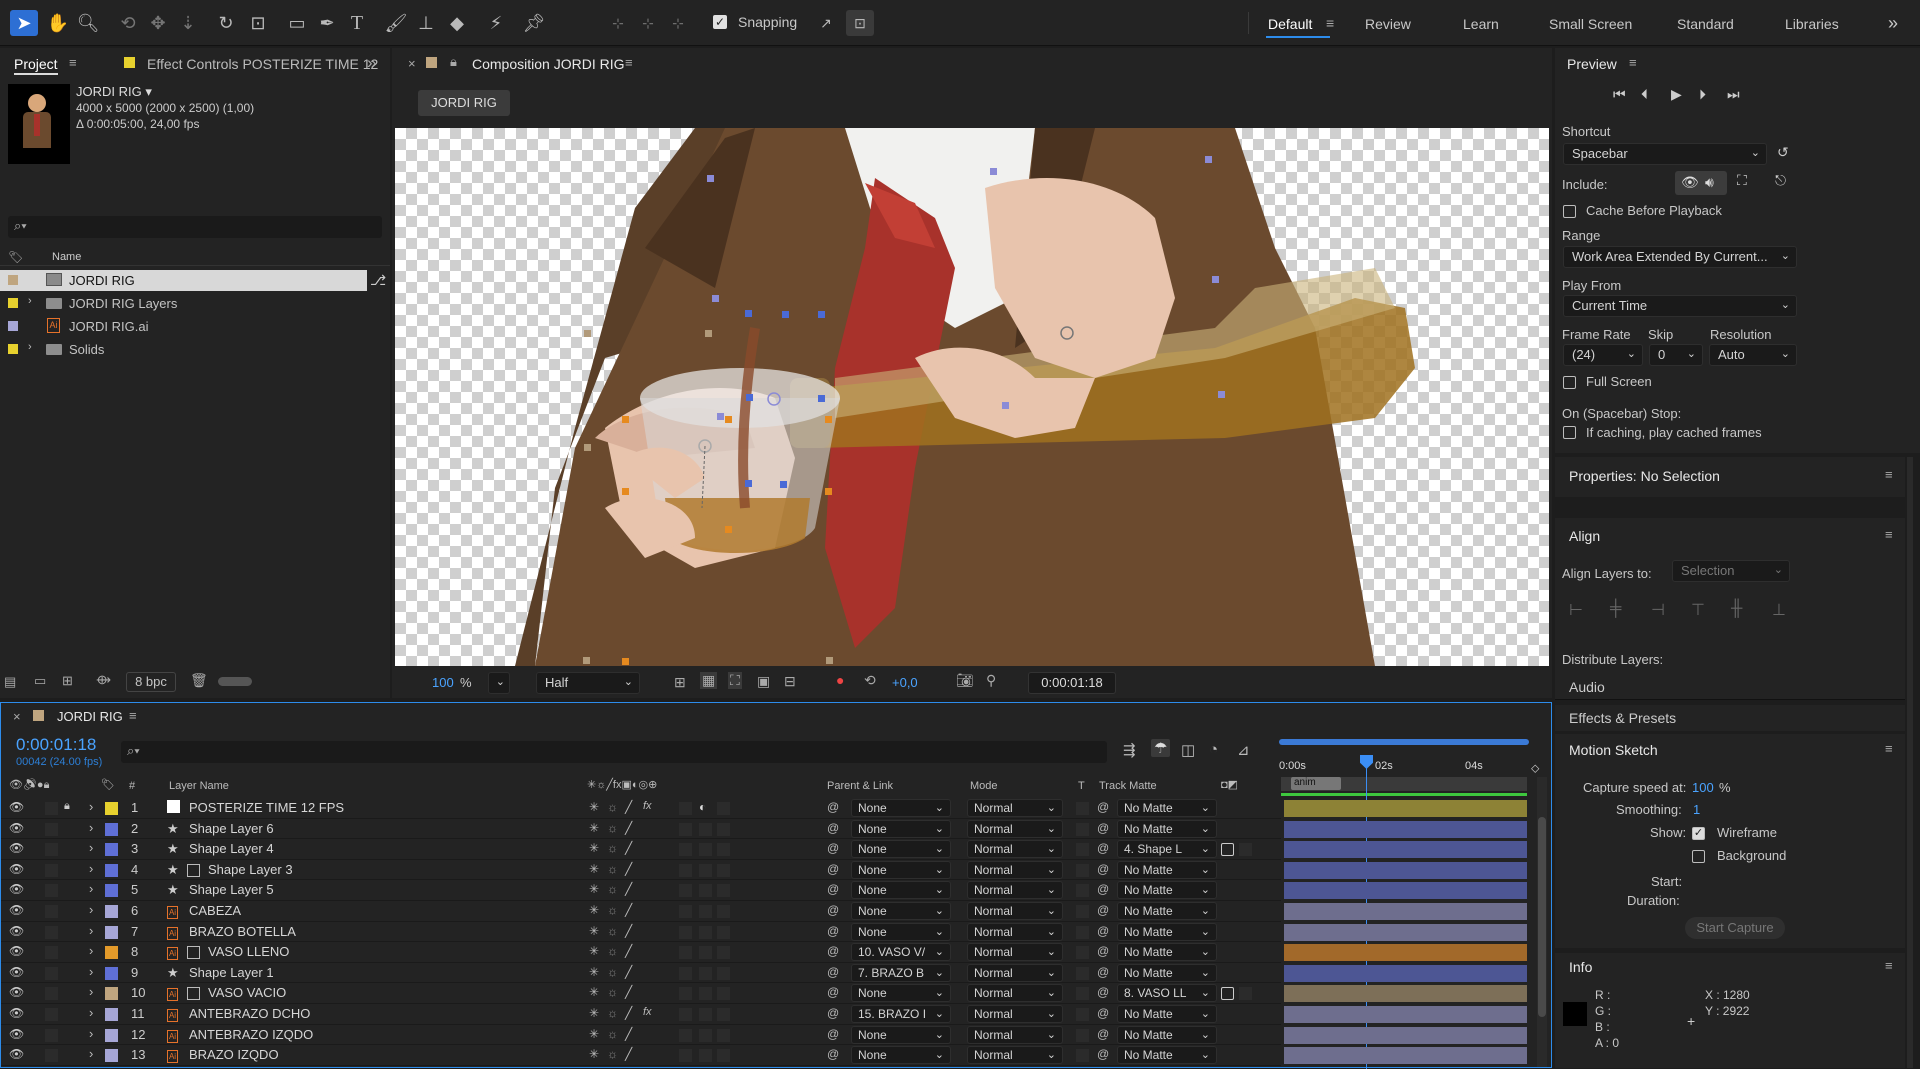  Describe the element at coordinates (1658, 610) in the screenshot. I see `align-right-icon: ⊣` at that location.